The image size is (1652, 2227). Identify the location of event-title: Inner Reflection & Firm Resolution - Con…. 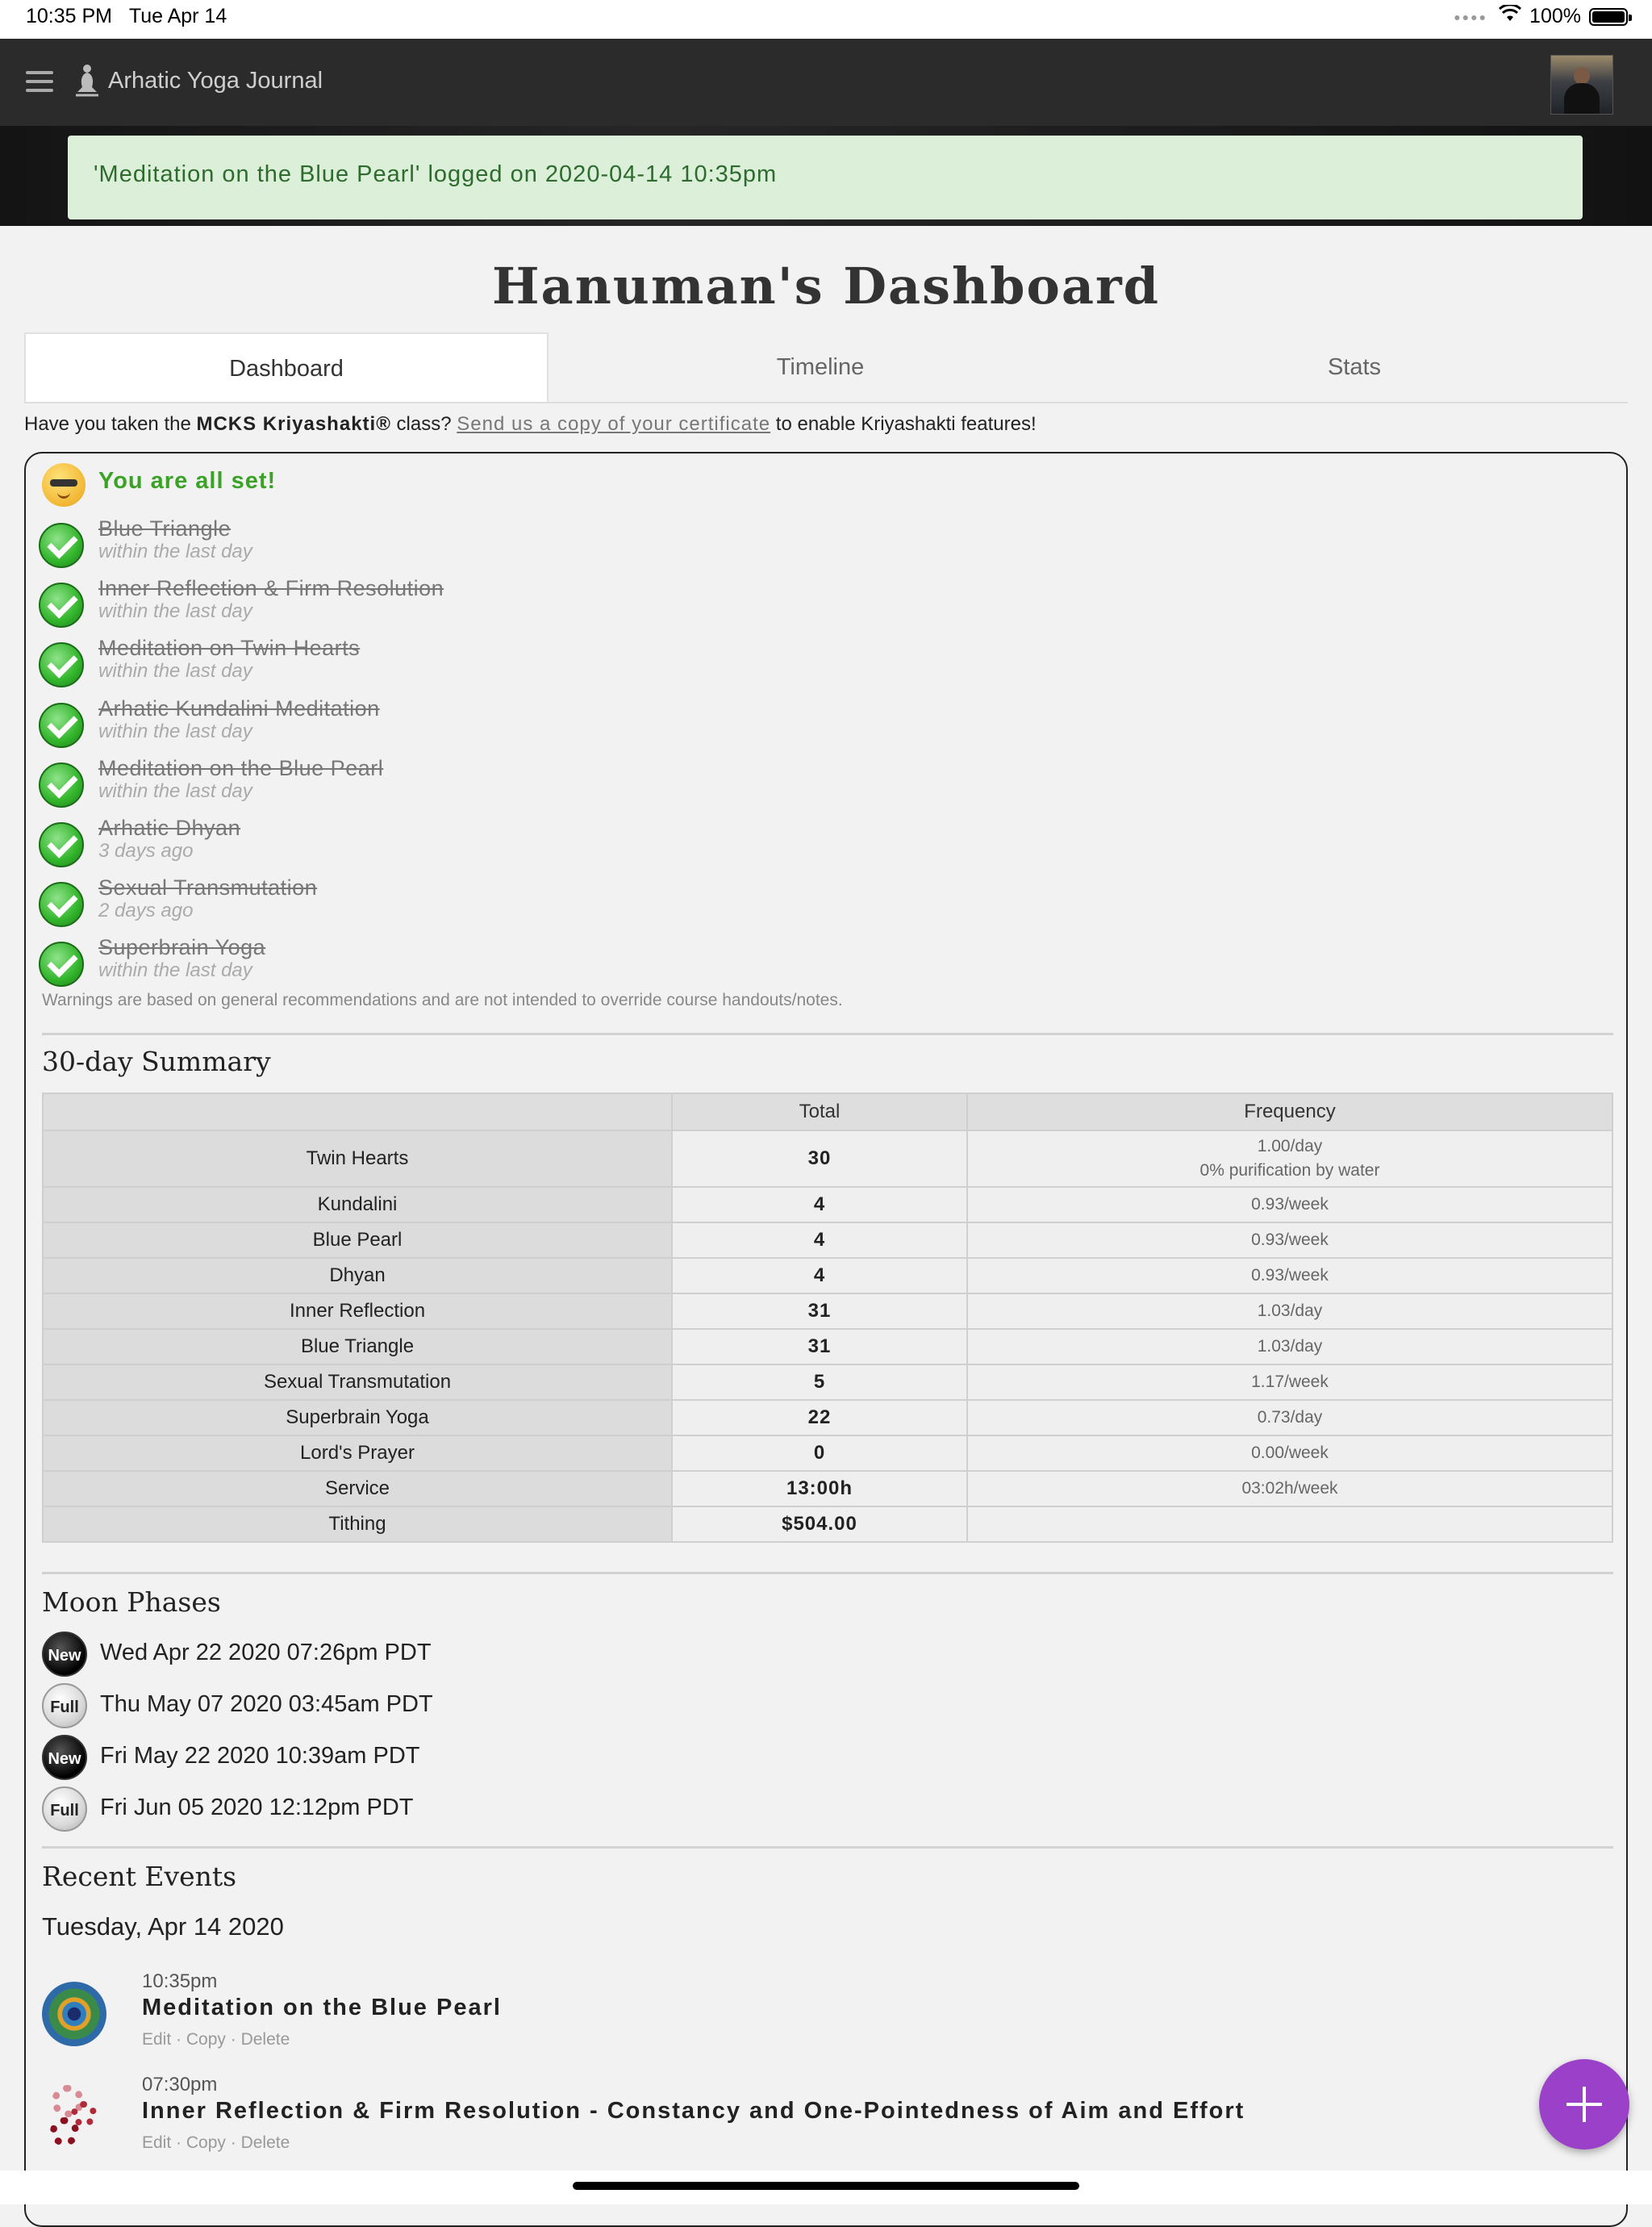
(693, 2111).